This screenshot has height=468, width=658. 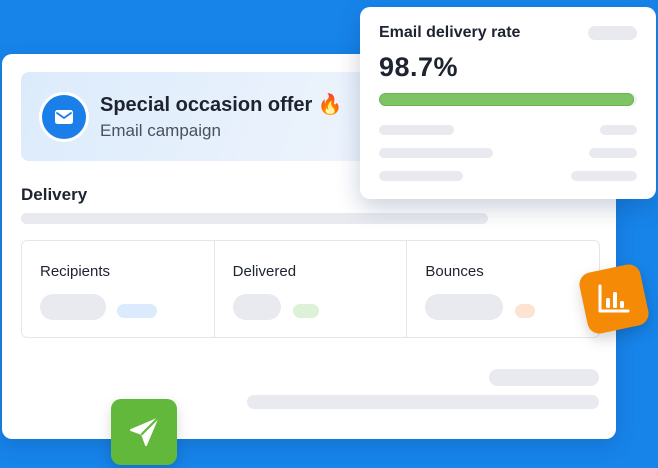 I want to click on campaign-title-text: Special occasion offer, so click(x=206, y=105).